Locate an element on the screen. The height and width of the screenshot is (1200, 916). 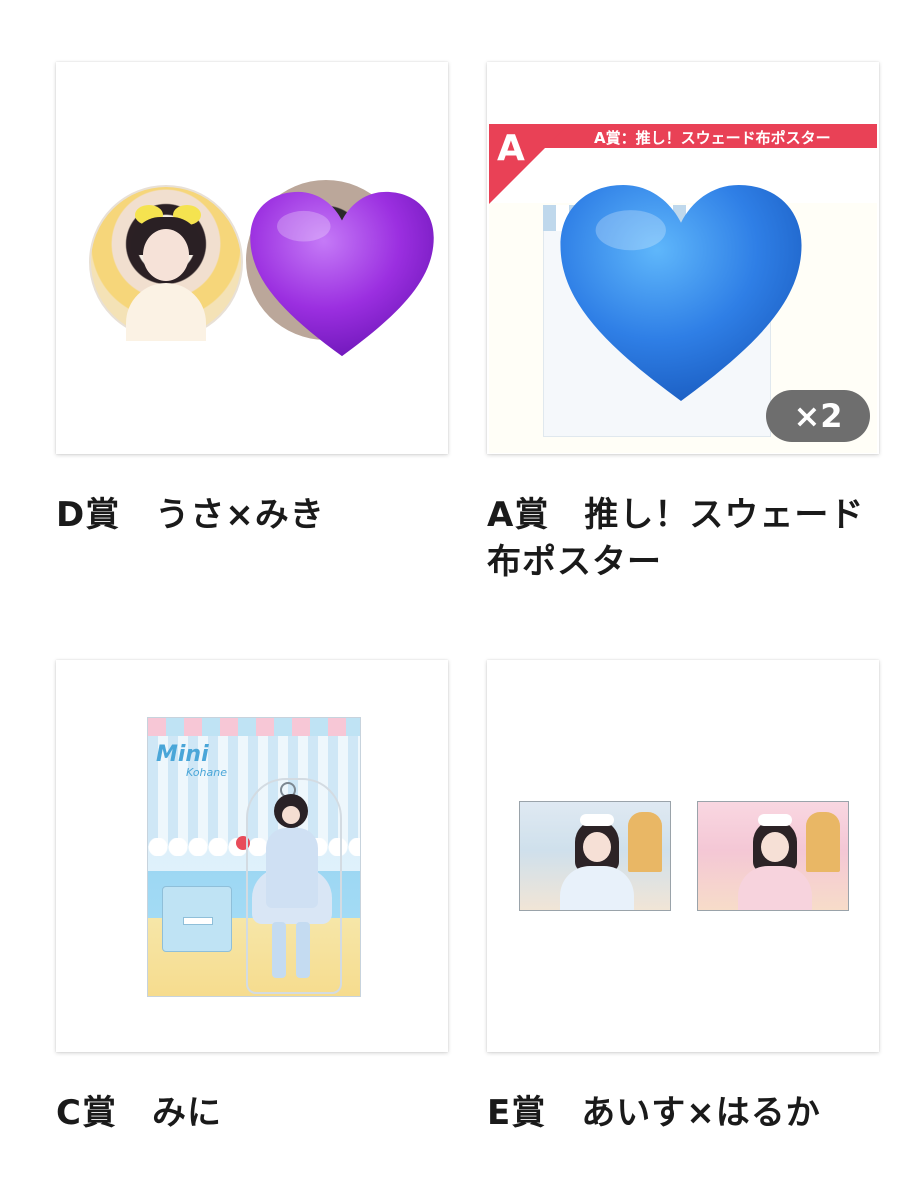
prize-title: A賞 推し！スウェード布ポスター is located at coordinates (683, 539).